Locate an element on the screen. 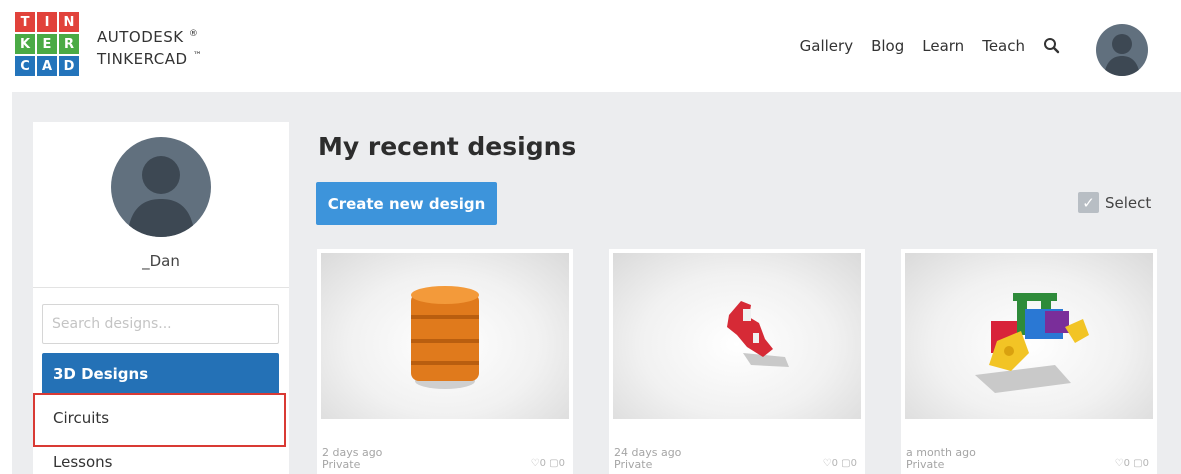 The width and height of the screenshot is (1181, 474). logo-tile: E is located at coordinates (47, 44).